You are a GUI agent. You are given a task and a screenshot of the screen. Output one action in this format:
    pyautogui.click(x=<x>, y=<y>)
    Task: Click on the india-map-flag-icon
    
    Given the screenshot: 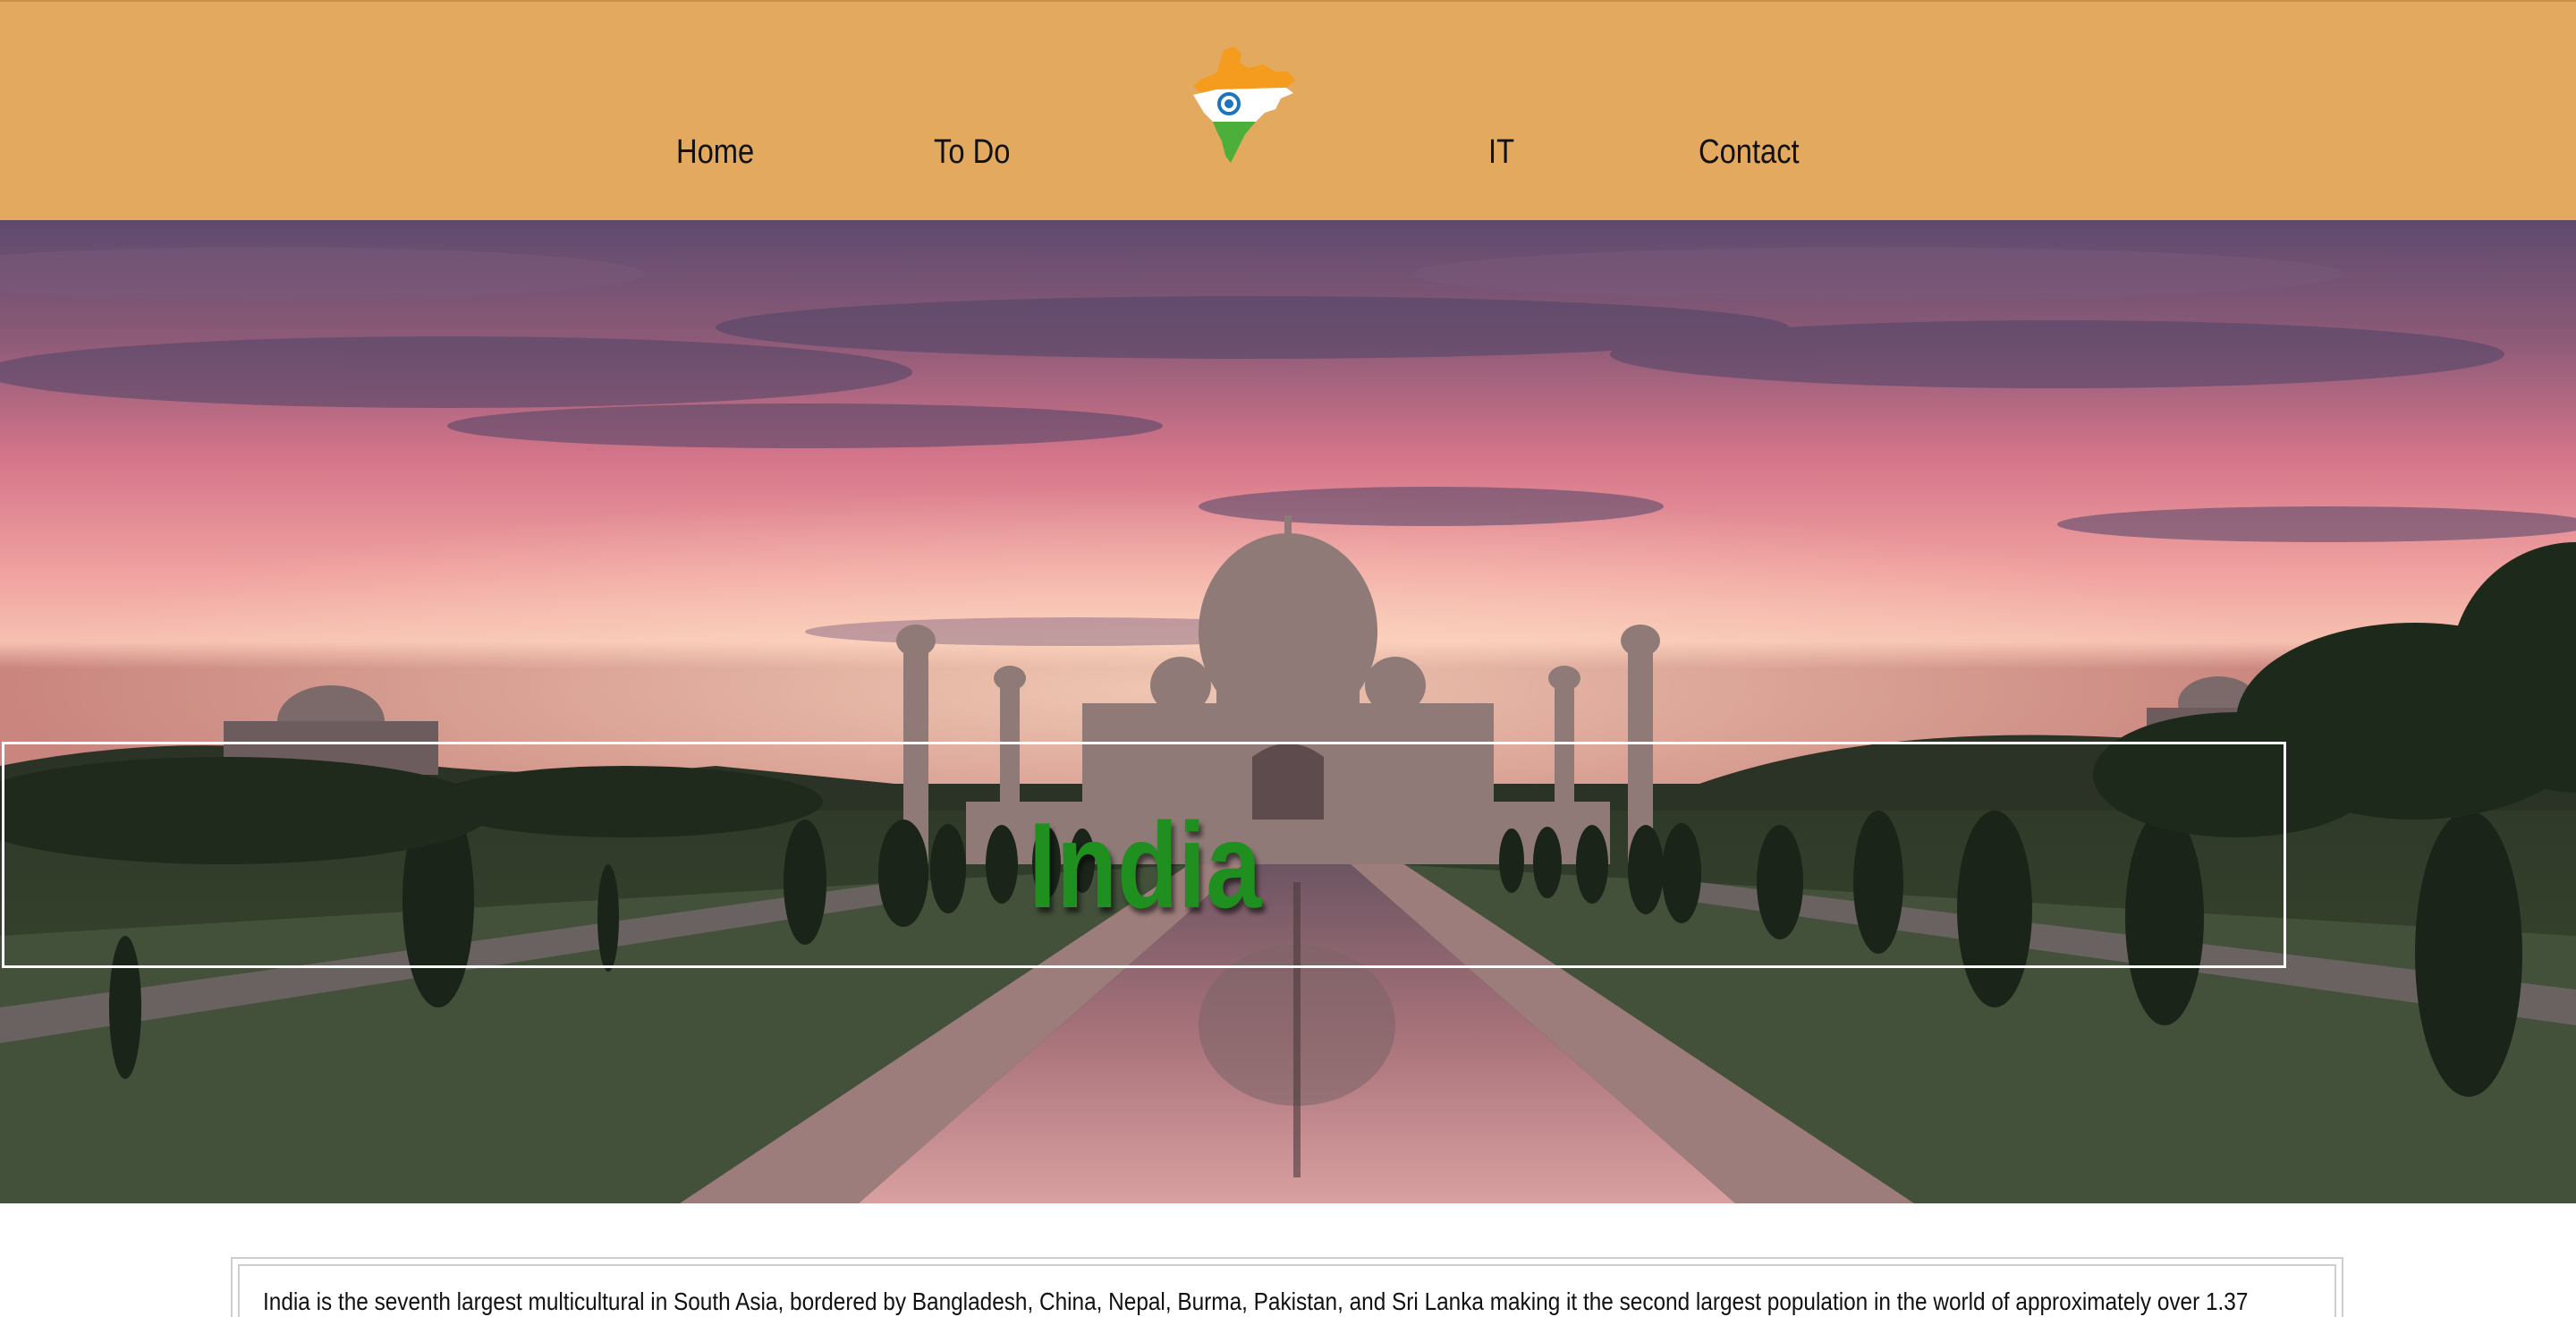 What is the action you would take?
    pyautogui.click(x=1245, y=107)
    